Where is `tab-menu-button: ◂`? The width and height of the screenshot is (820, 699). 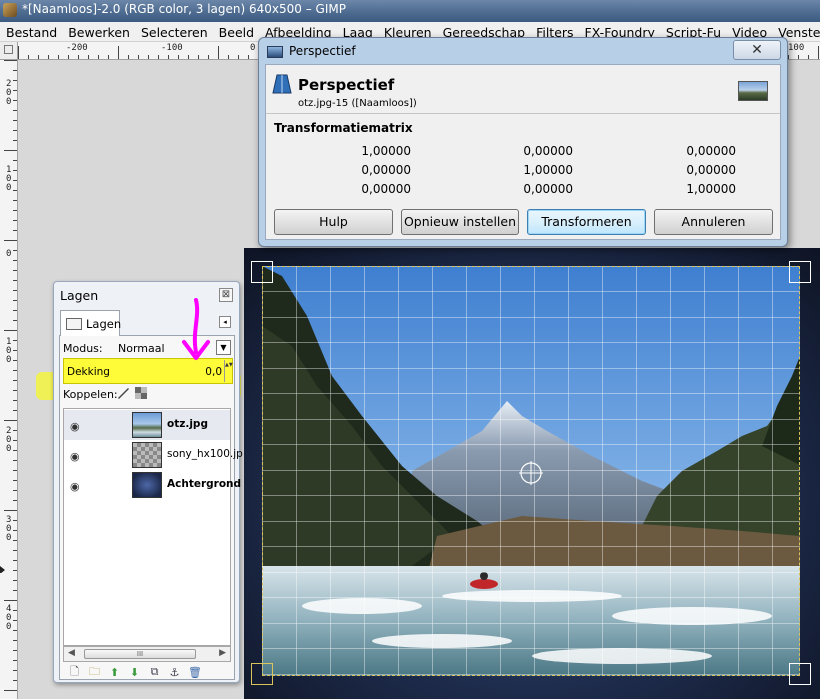
tab-menu-button: ◂ is located at coordinates (225, 322).